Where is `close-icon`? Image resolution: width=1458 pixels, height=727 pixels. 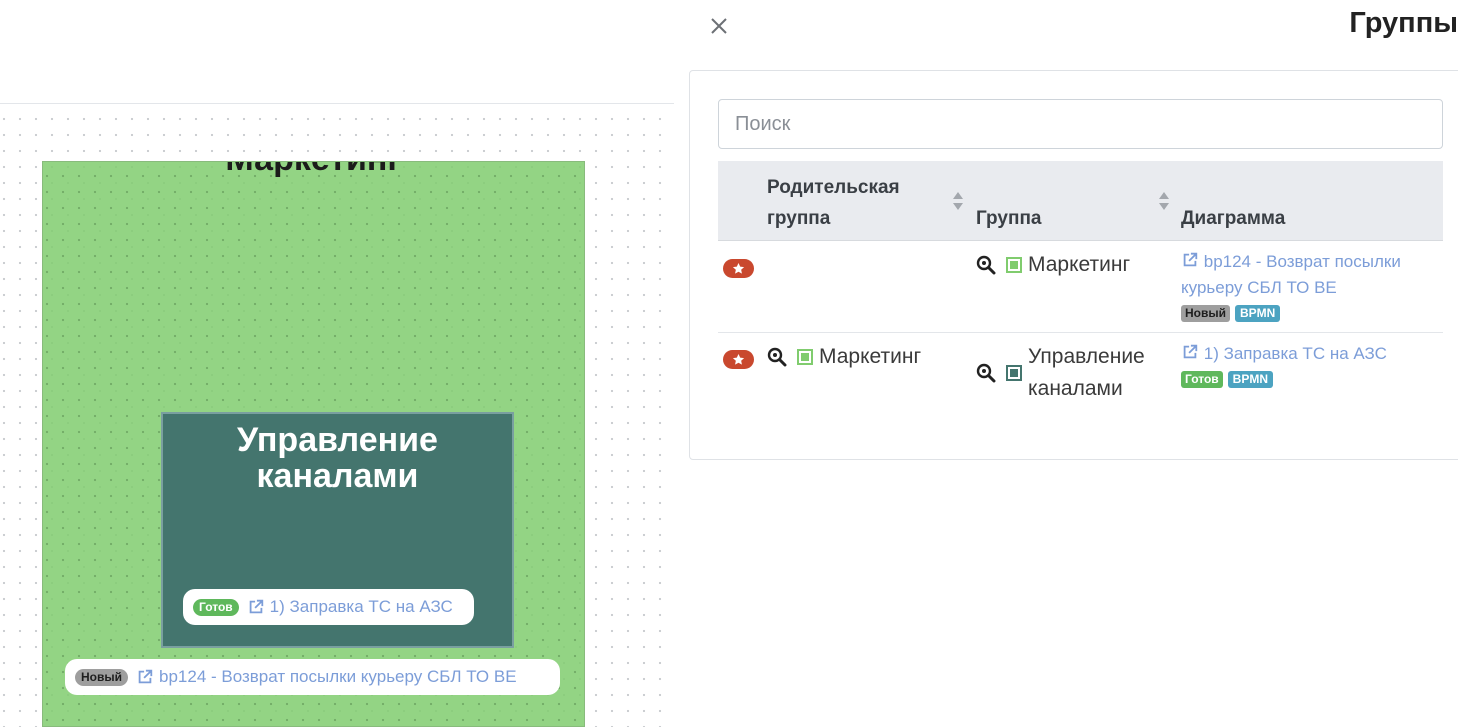
close-icon is located at coordinates (719, 26).